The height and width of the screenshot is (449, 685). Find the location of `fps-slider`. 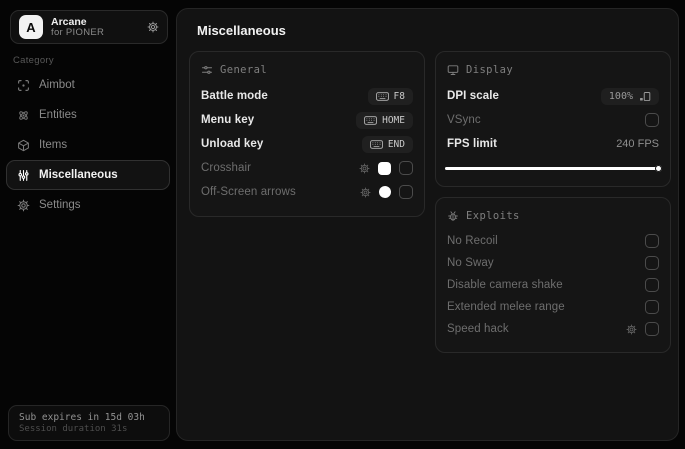

fps-slider is located at coordinates (553, 168).